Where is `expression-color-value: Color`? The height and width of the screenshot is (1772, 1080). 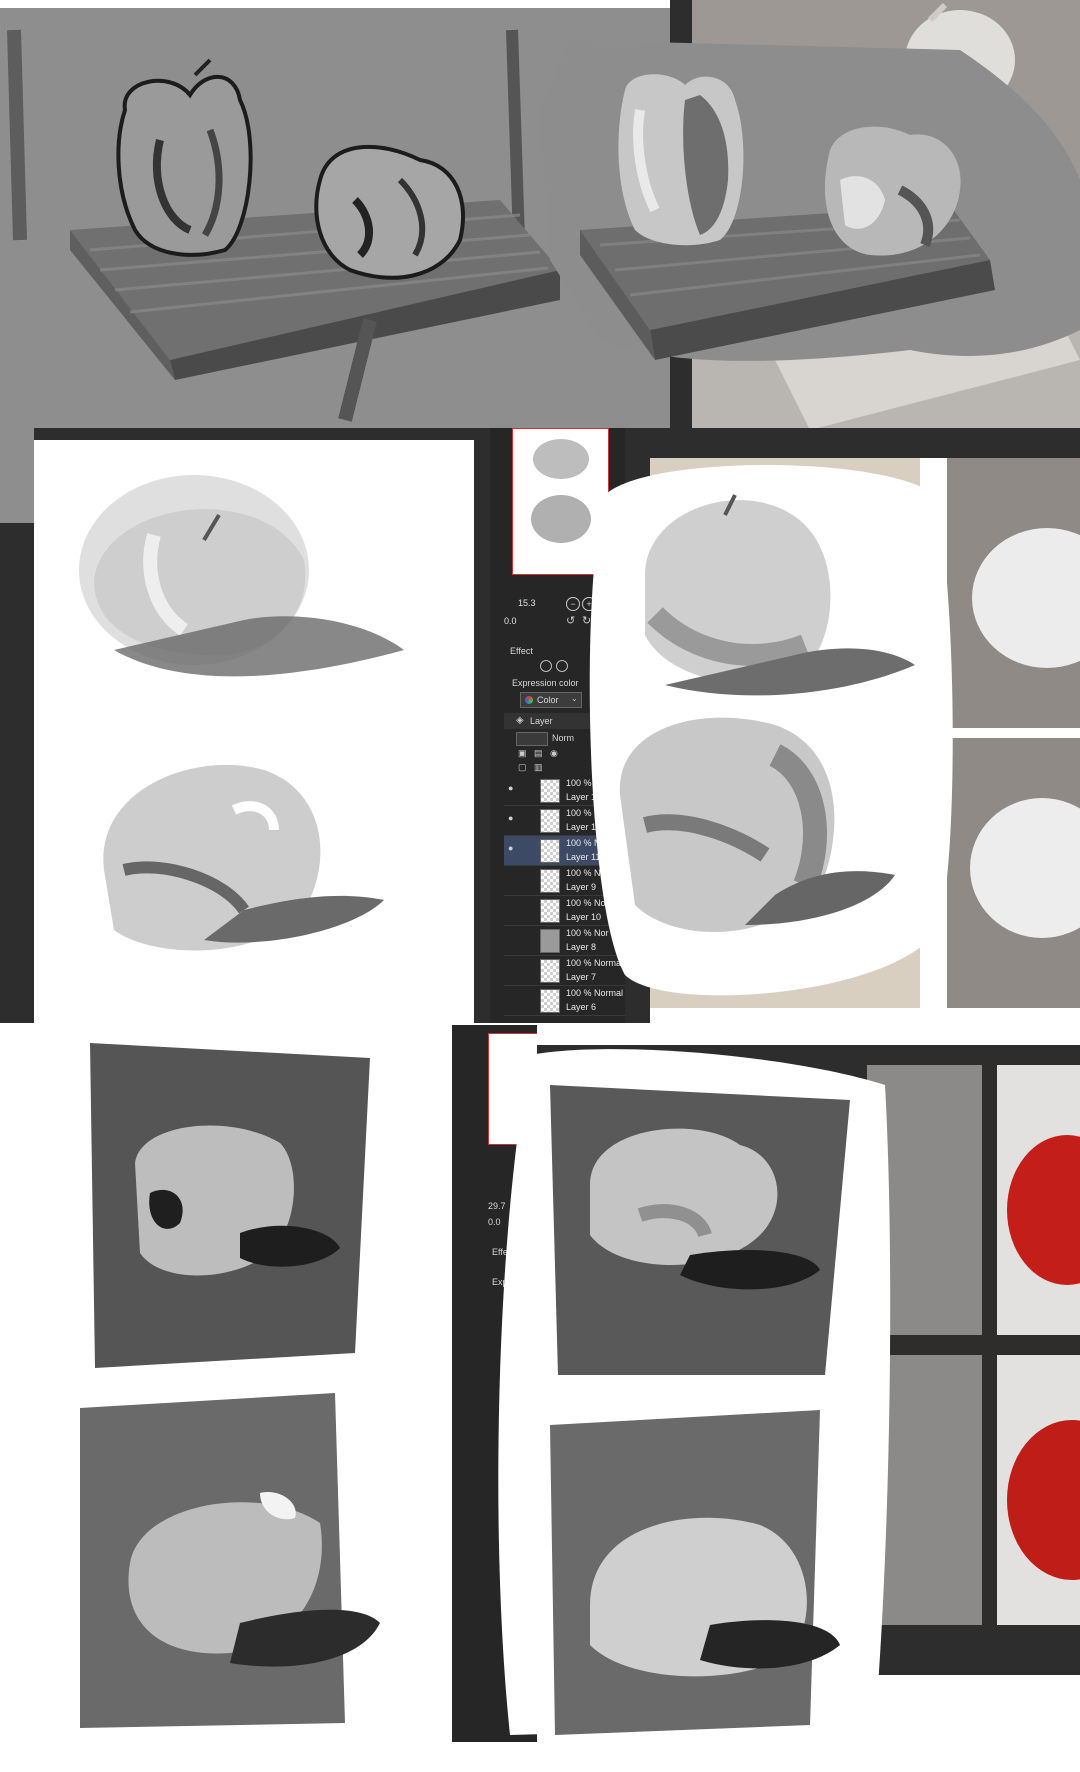
expression-color-value: Color is located at coordinates (548, 700).